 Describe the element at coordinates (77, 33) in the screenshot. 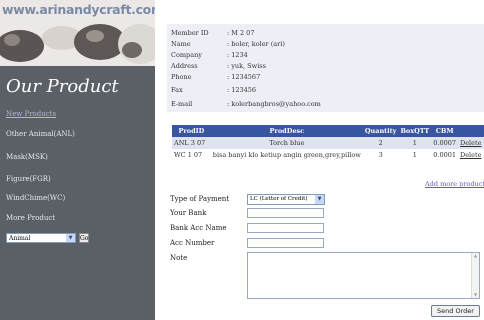

I see `header-banner: www.arinandycraft.com` at that location.